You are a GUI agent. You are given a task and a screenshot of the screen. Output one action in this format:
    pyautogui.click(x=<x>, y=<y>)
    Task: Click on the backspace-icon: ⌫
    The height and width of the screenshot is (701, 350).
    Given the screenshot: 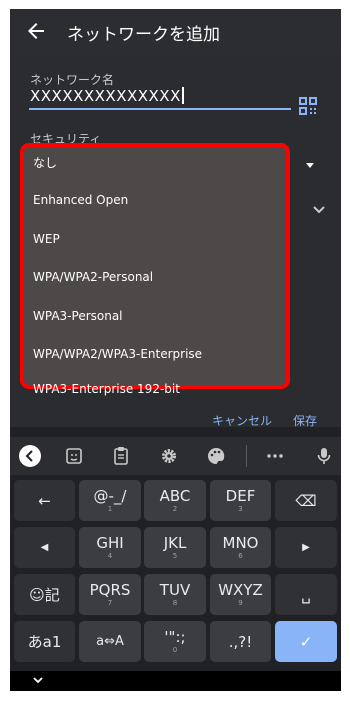 What is the action you would take?
    pyautogui.click(x=306, y=500)
    